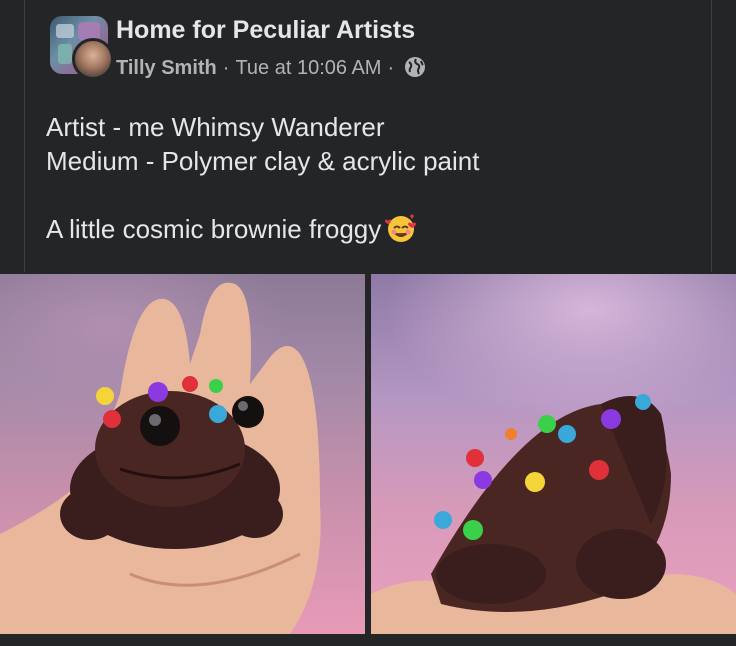  I want to click on group-name-link: Home for Peculiar Artists, so click(265, 30).